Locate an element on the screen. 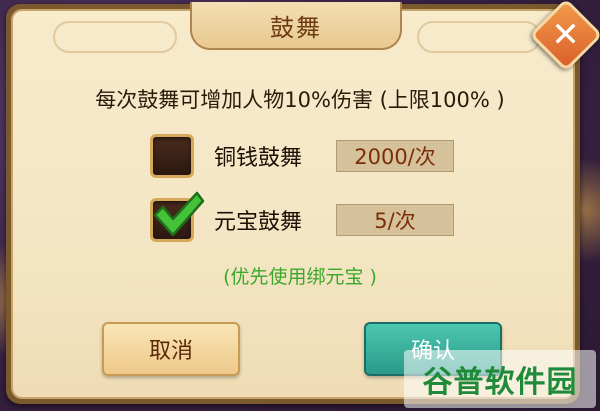 The image size is (600, 411). cloud-ornament-left is located at coordinates (115, 37).